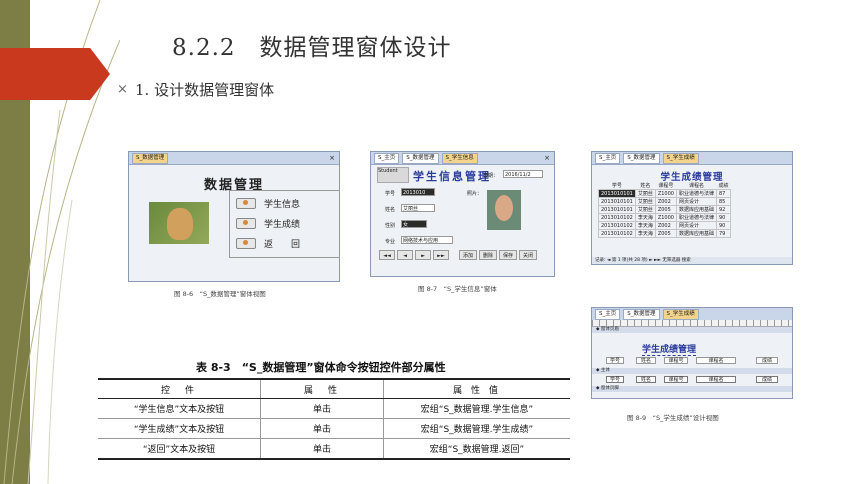  I want to click on student-info-menu-item: 学生信息, so click(268, 203).